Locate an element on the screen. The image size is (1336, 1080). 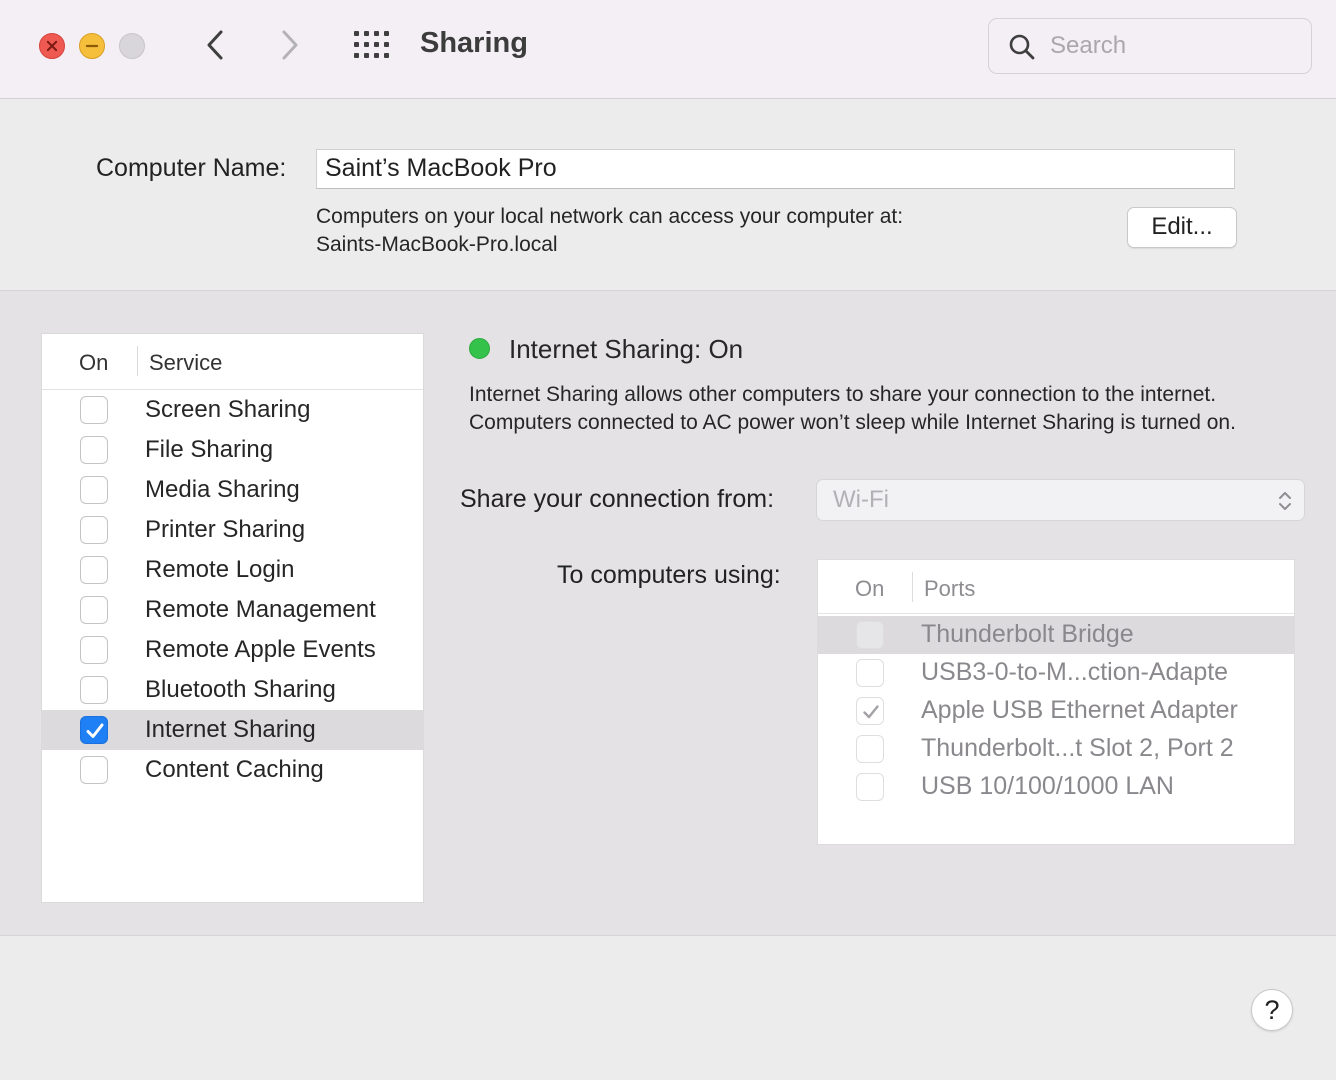
service-label: Printer Sharing is located at coordinates (225, 529).